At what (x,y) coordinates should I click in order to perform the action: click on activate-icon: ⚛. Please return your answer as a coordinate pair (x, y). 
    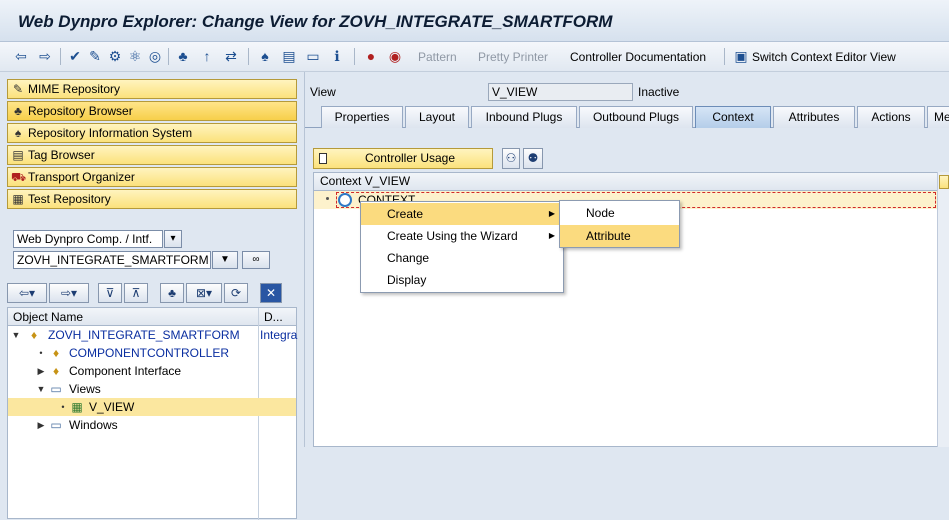
    Looking at the image, I should click on (135, 56).